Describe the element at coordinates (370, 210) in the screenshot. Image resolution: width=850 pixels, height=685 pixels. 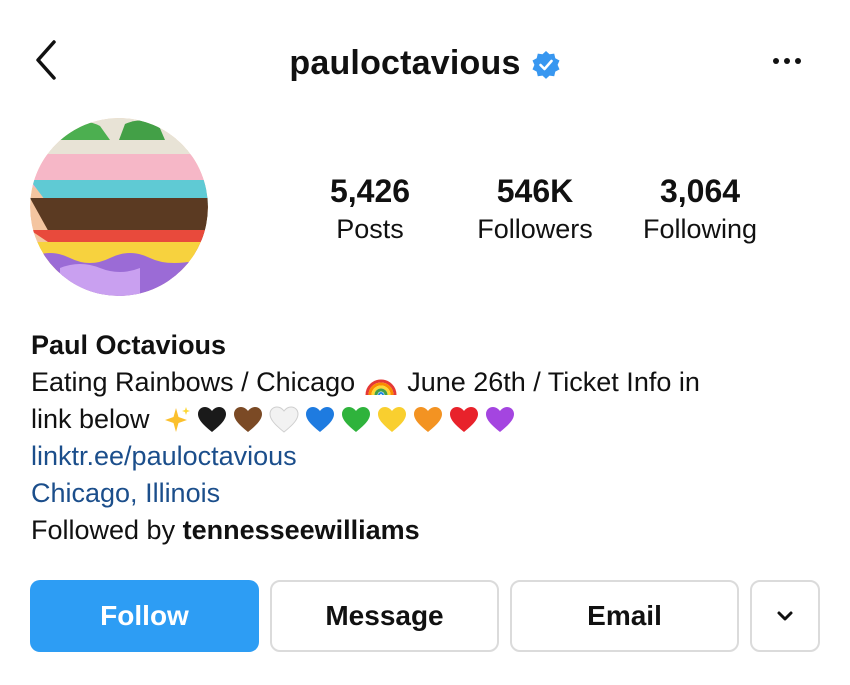
I see `stat-posts: 5,426 Posts` at that location.